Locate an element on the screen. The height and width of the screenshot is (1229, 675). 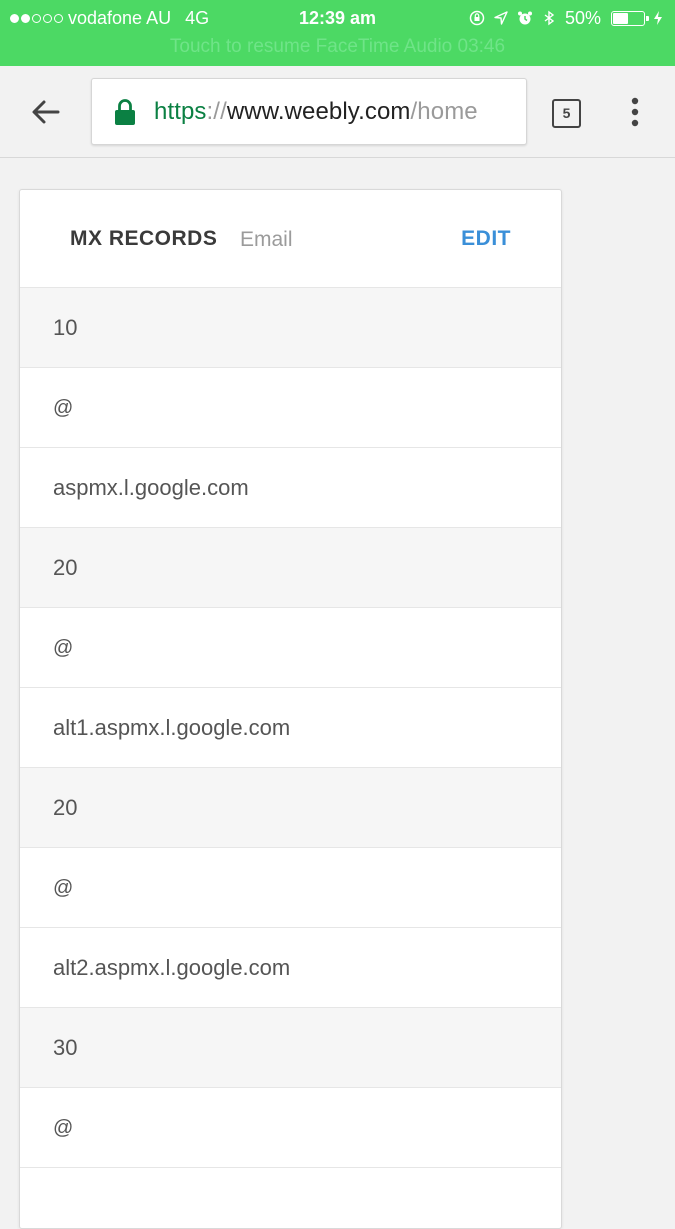
browser-toolbar: https://www.weebly.com/home 5 is located at coordinates (337, 112).